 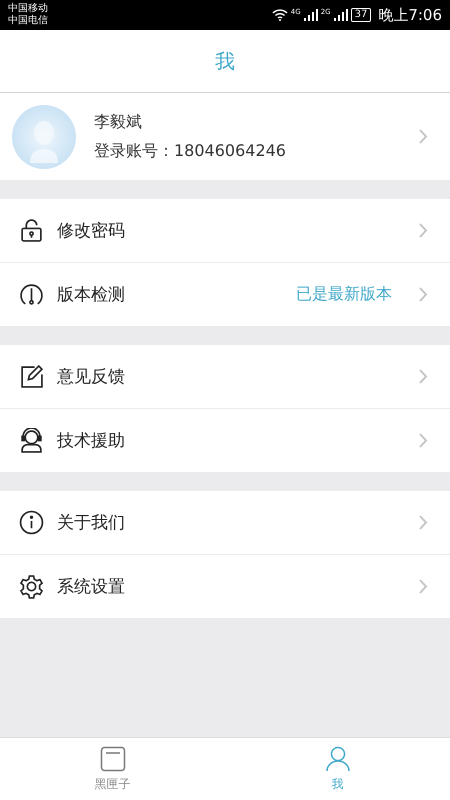 I want to click on clock-time: 晚上7:06, so click(x=410, y=15).